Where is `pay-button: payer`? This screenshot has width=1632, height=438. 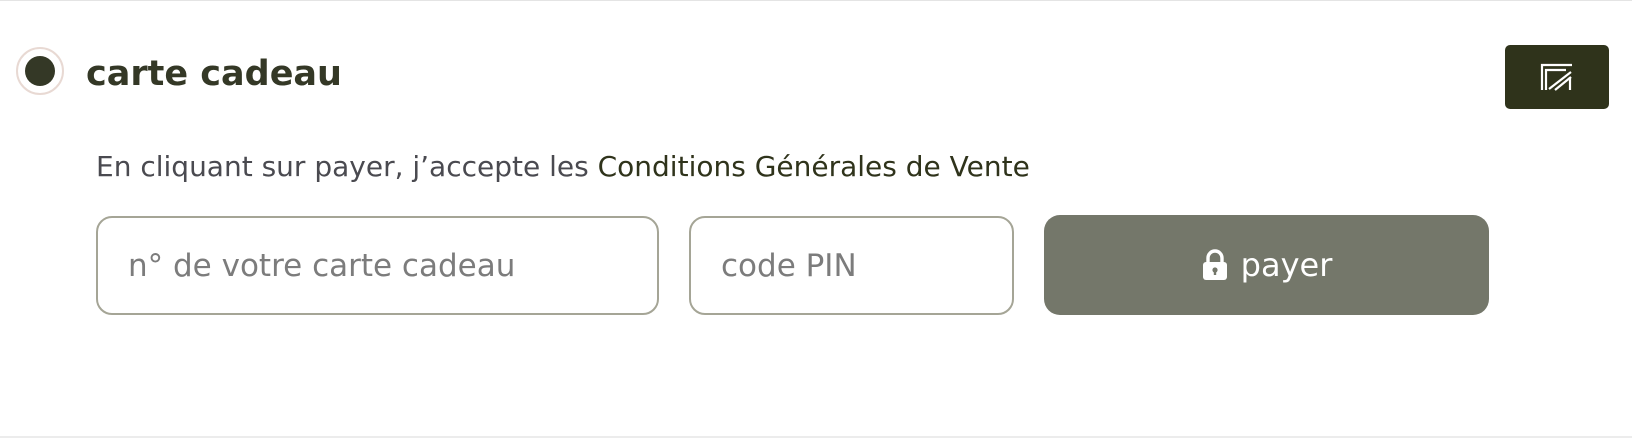
pay-button: payer is located at coordinates (1266, 265).